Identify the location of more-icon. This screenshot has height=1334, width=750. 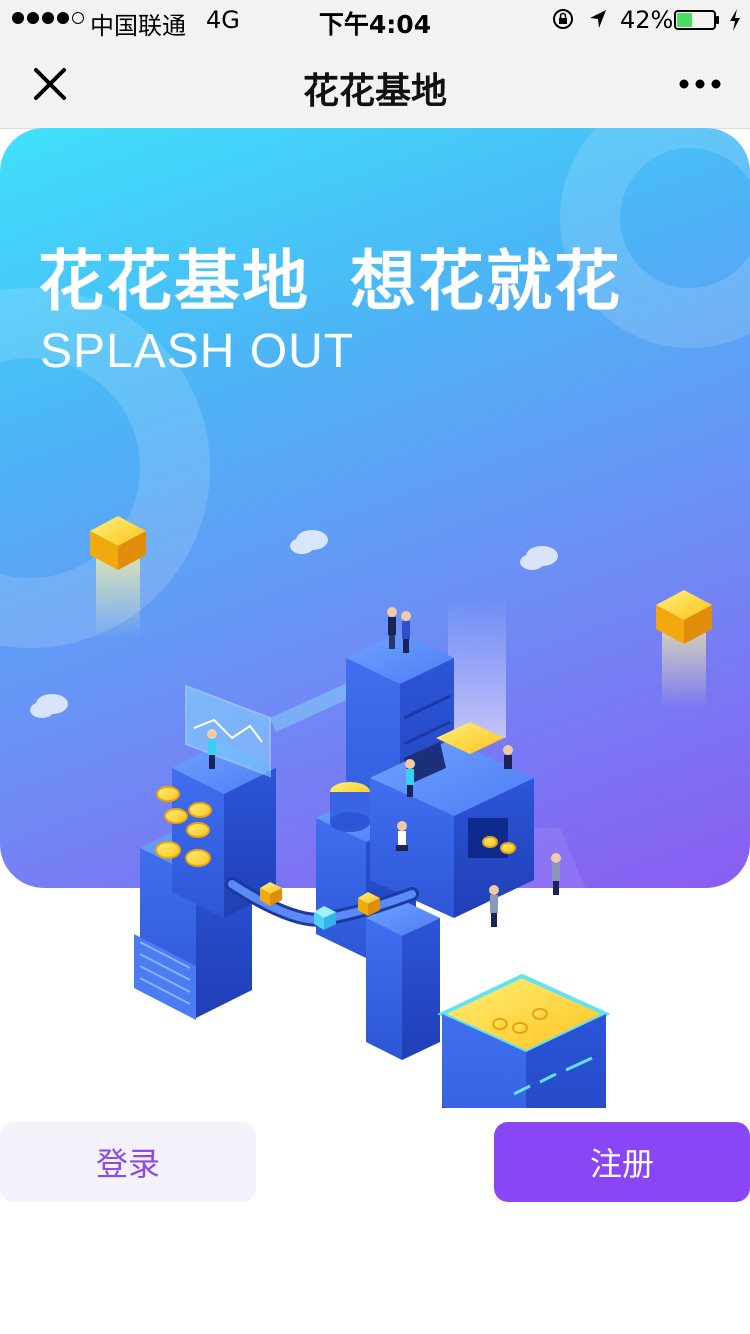
(700, 84).